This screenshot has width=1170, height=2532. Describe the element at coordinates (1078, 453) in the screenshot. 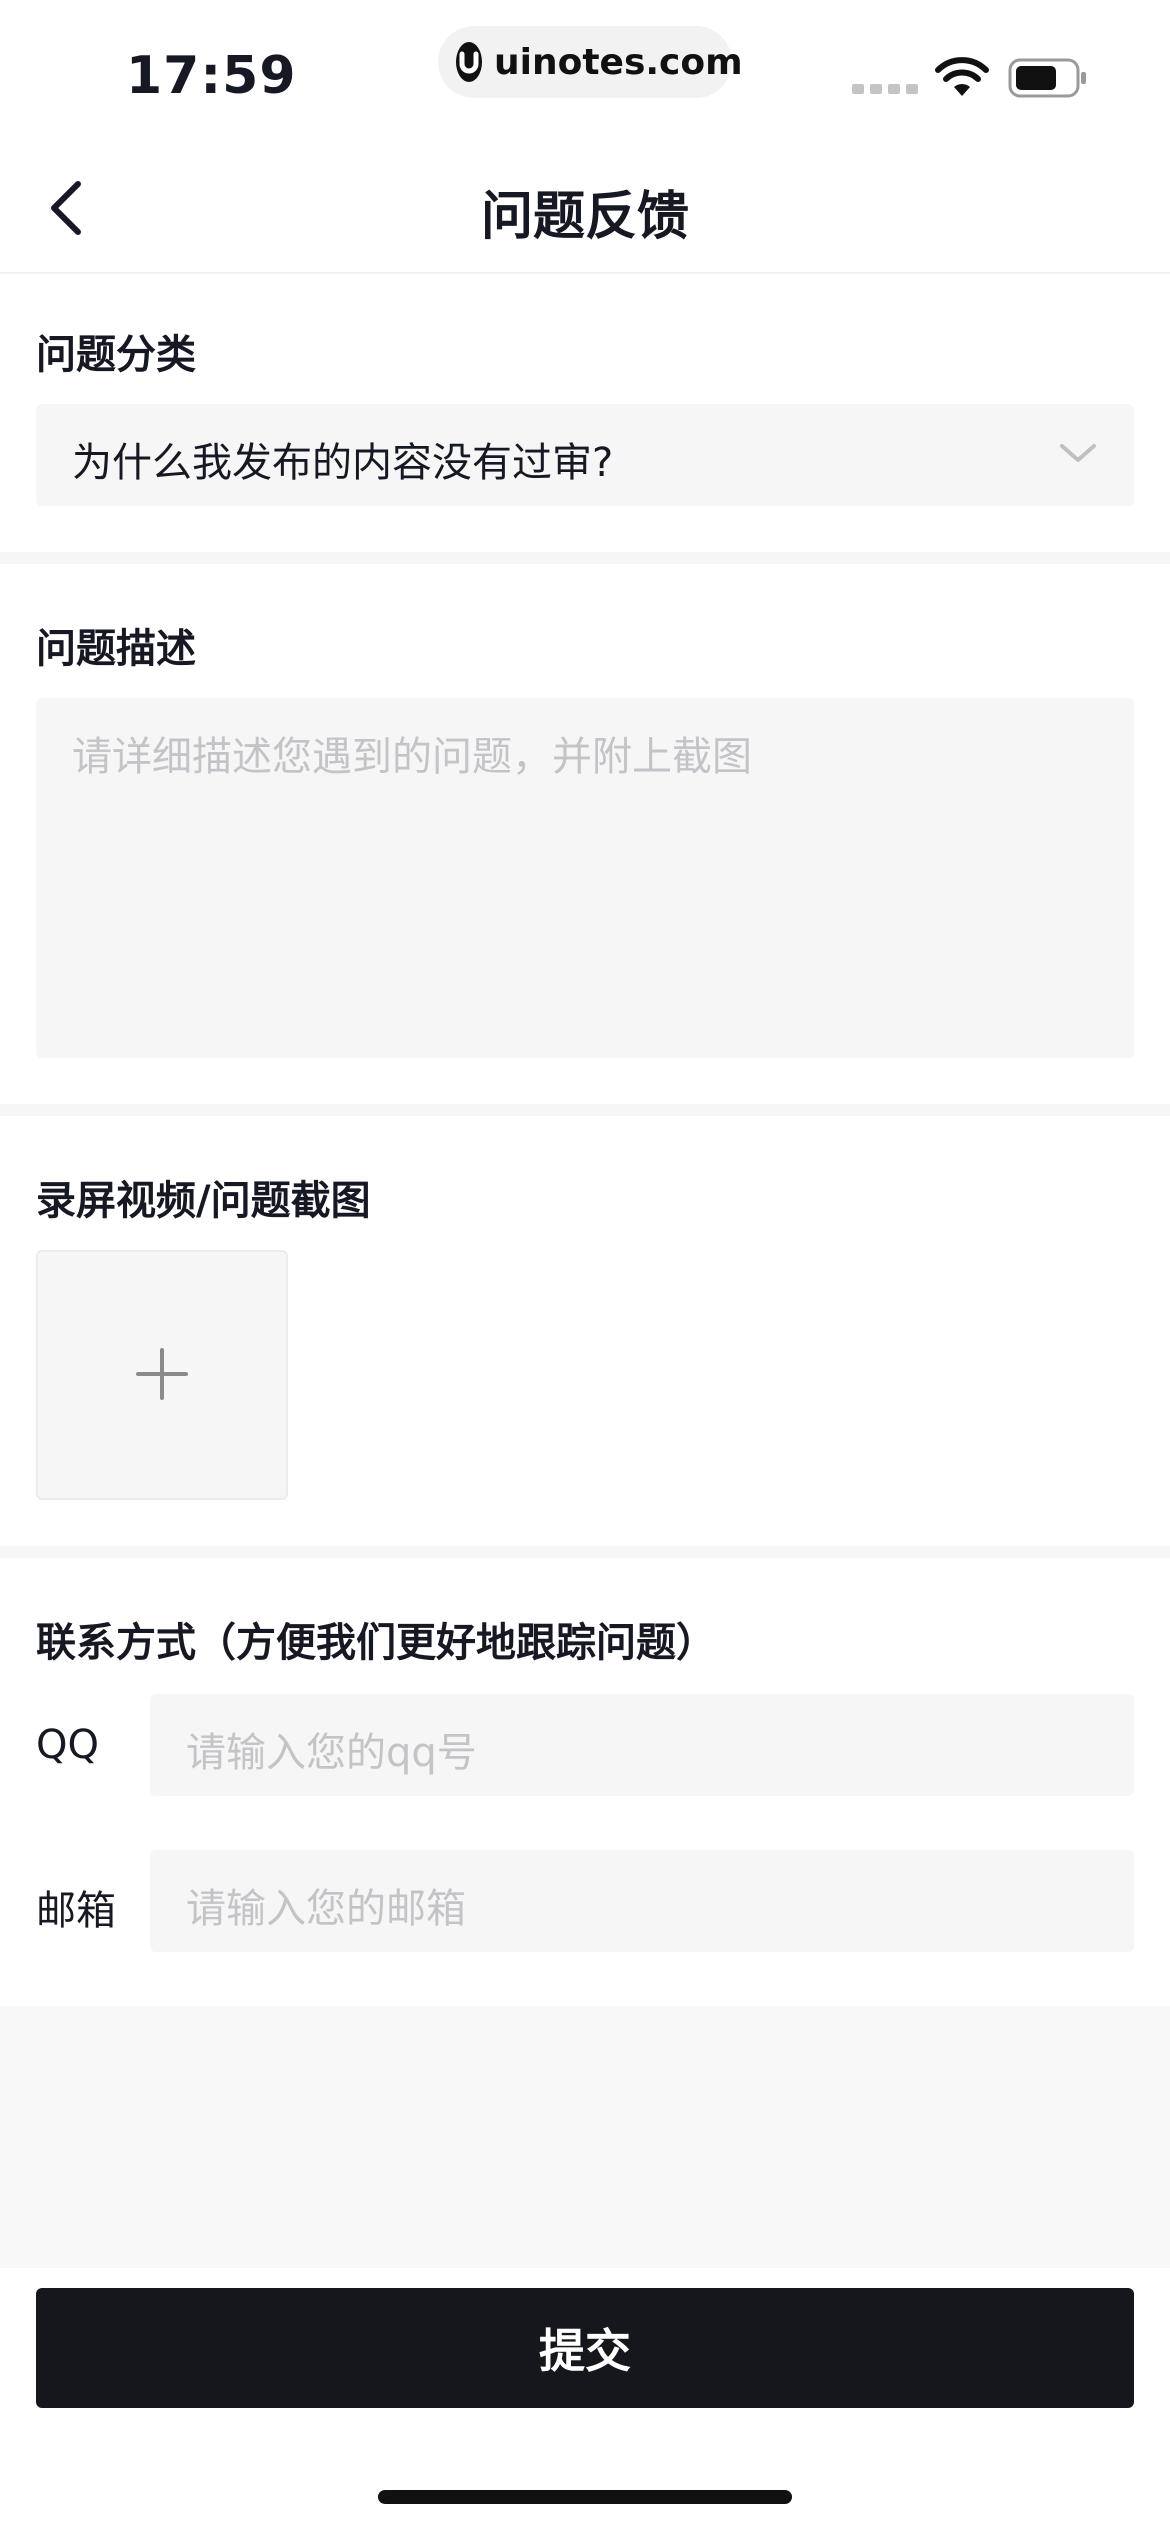

I see `chevron-down-icon` at that location.